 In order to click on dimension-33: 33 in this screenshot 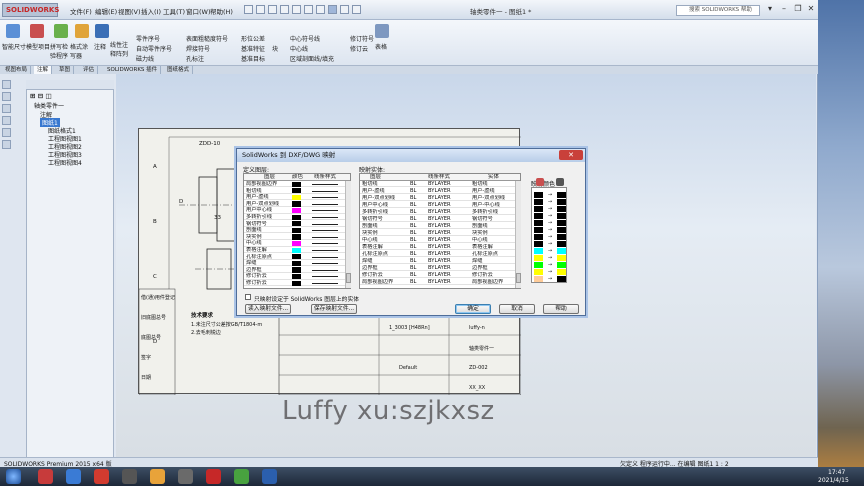, I will do `click(217, 218)`.